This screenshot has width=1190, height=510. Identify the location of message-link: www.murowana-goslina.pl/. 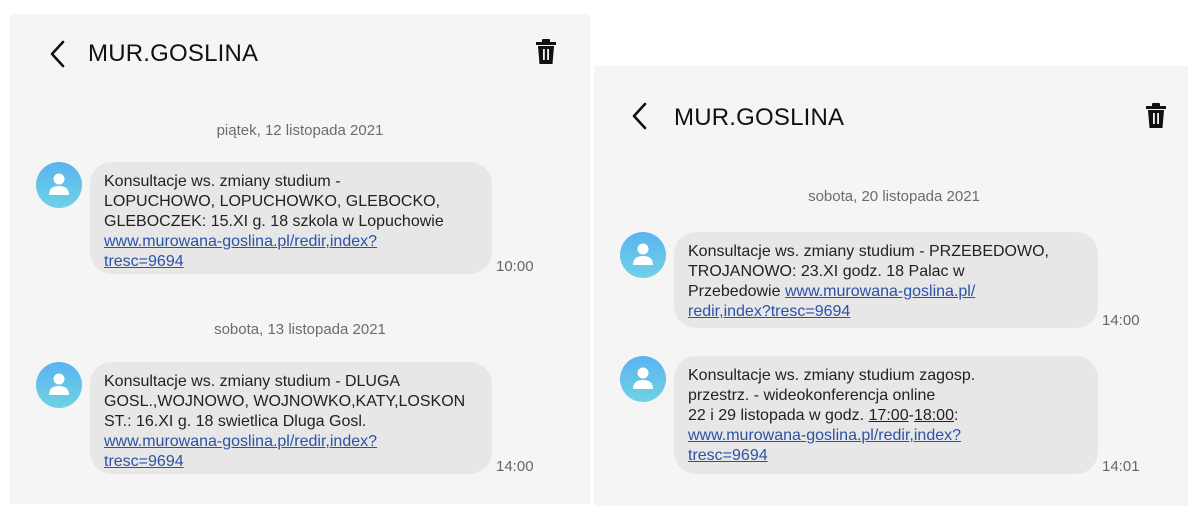
(880, 291).